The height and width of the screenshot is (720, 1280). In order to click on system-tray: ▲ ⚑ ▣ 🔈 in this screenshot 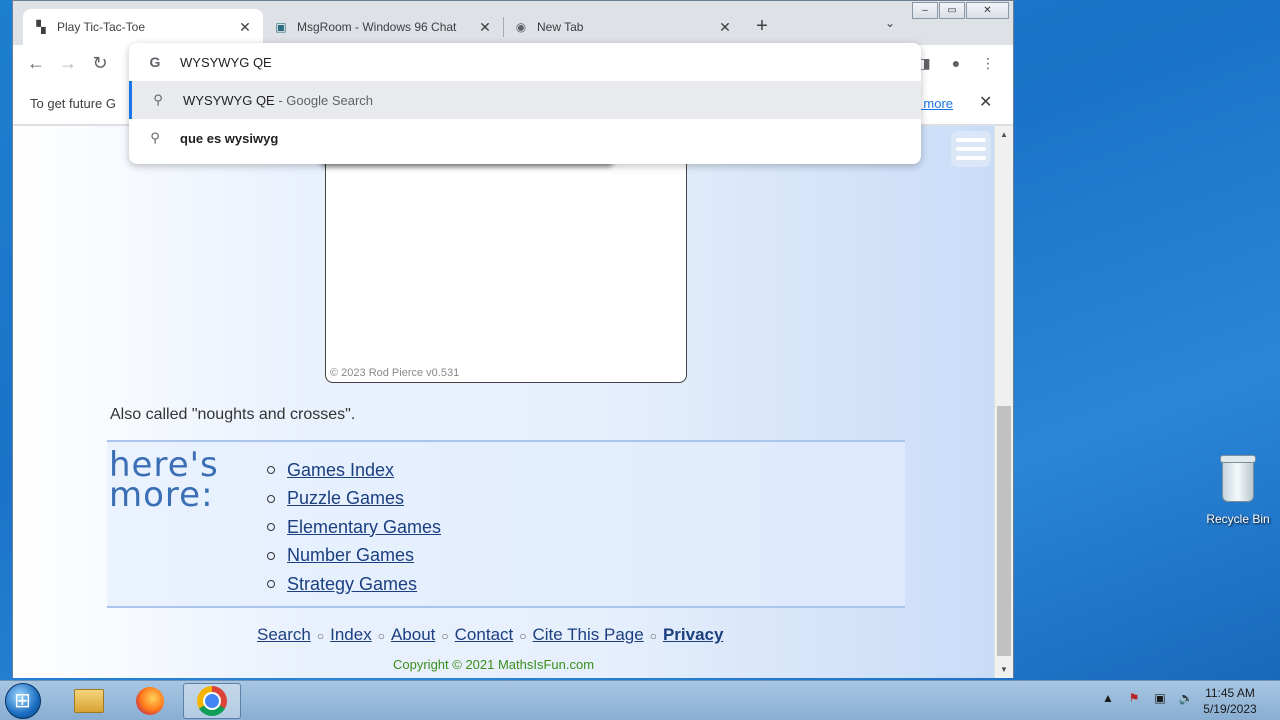, I will do `click(1147, 698)`.